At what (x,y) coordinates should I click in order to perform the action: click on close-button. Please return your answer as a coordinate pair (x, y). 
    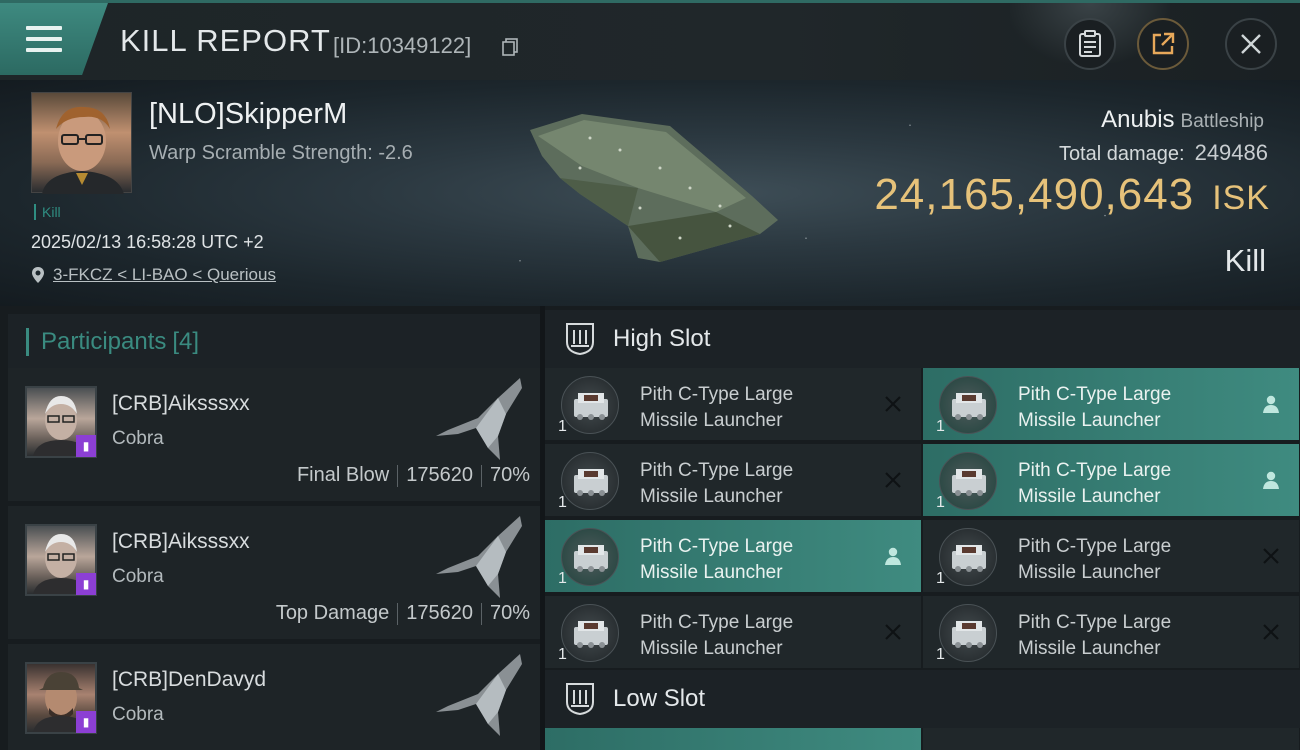
    Looking at the image, I should click on (1251, 44).